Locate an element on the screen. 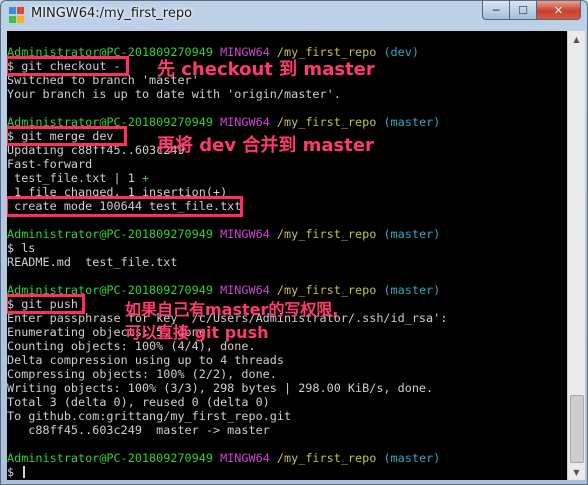 This screenshot has height=485, width=588. scroll-up-arrow: ▲ is located at coordinates (576, 39).